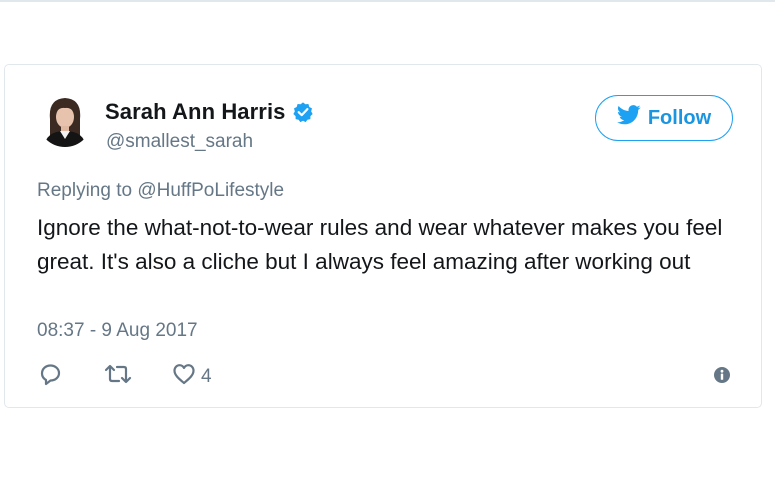 The image size is (775, 477). Describe the element at coordinates (184, 376) in the screenshot. I see `heart-icon` at that location.